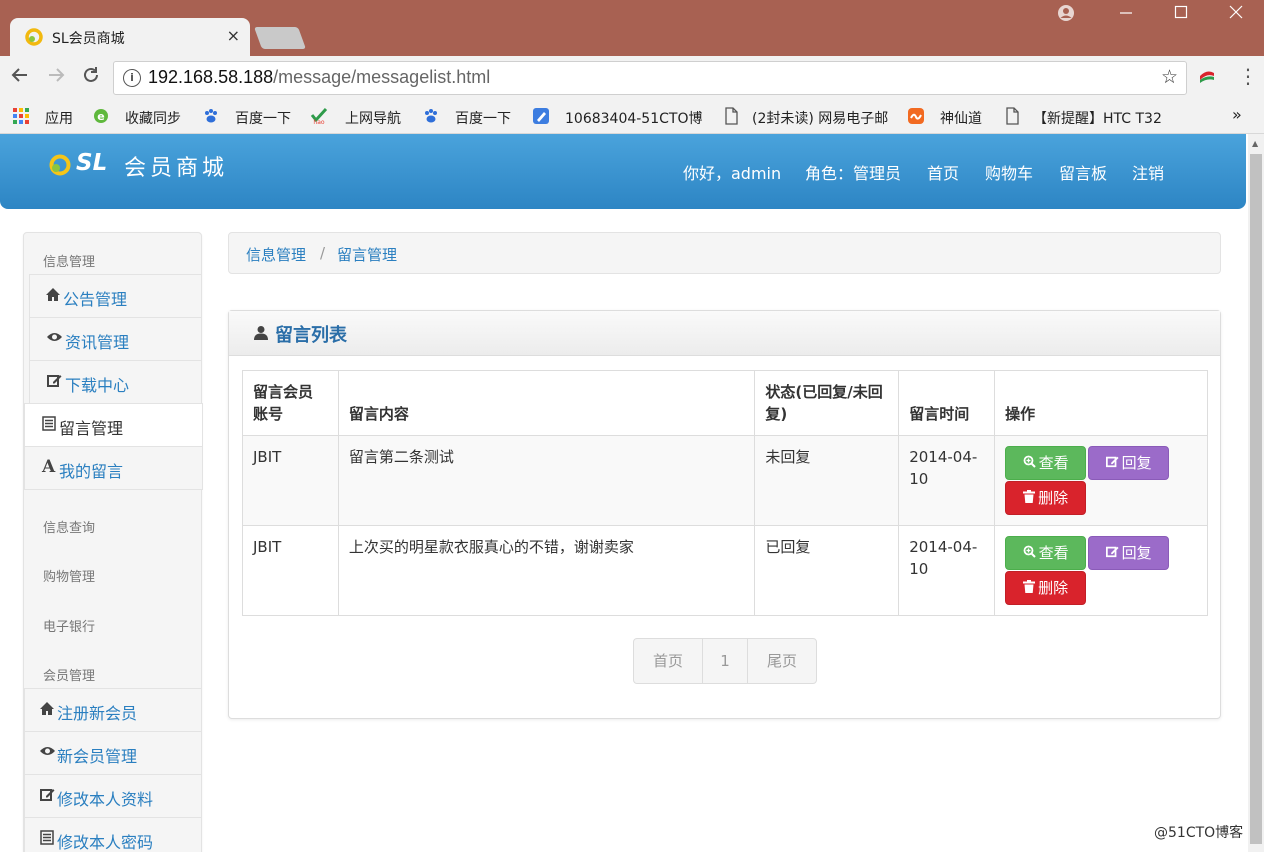  Describe the element at coordinates (176, 168) in the screenshot. I see `logo-name-text: 会员商城` at that location.